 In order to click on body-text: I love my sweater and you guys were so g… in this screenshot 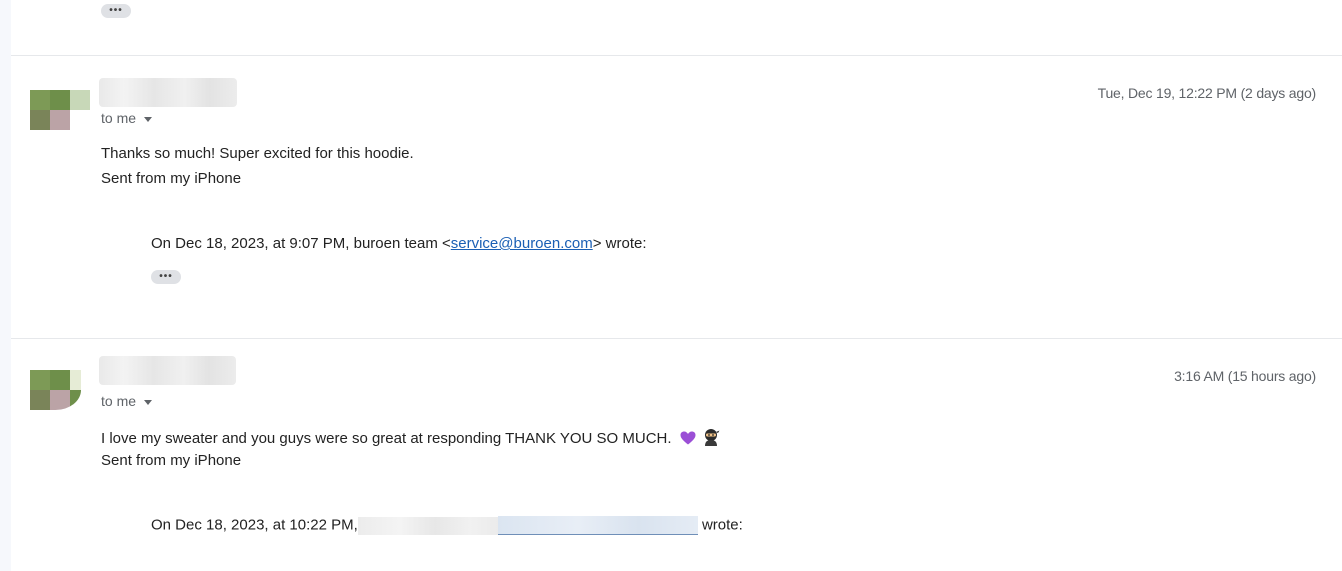, I will do `click(386, 438)`.